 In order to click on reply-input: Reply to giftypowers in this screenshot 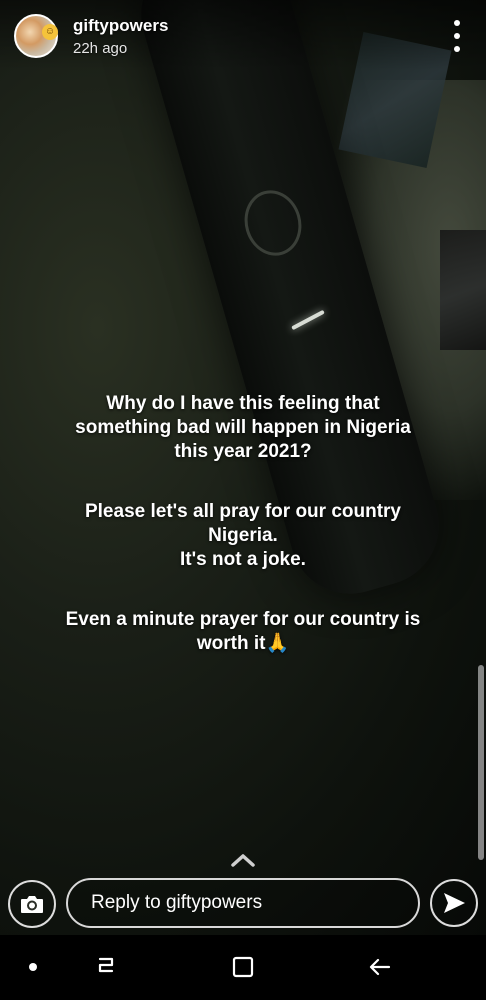, I will do `click(243, 903)`.